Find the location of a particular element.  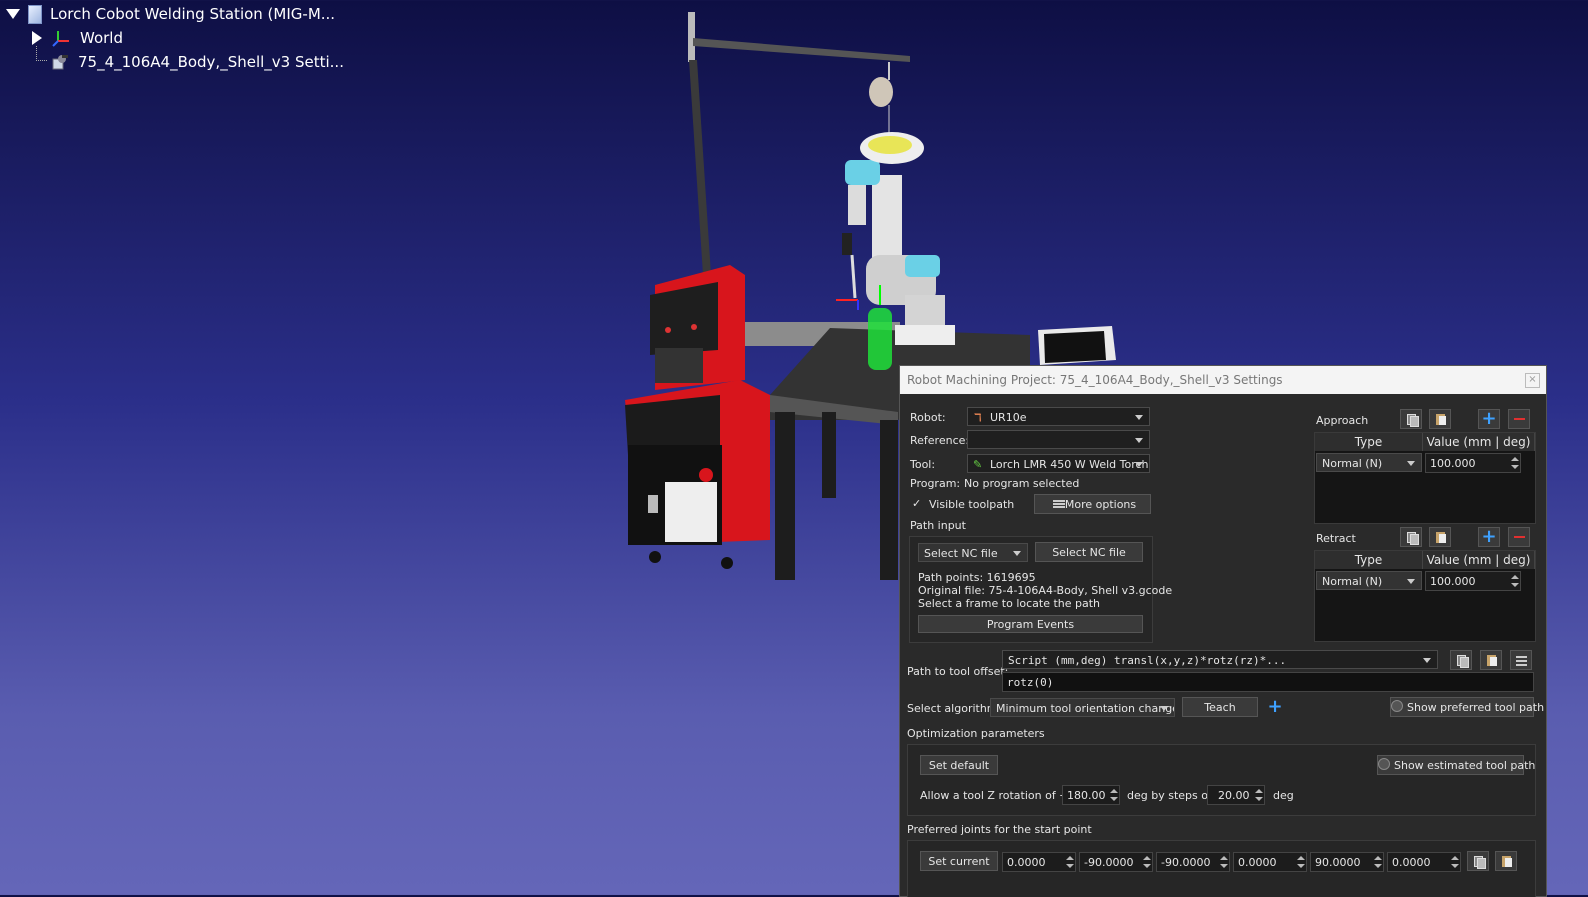

joint-2-spinbox: -90.0000 is located at coordinates (1116, 862).